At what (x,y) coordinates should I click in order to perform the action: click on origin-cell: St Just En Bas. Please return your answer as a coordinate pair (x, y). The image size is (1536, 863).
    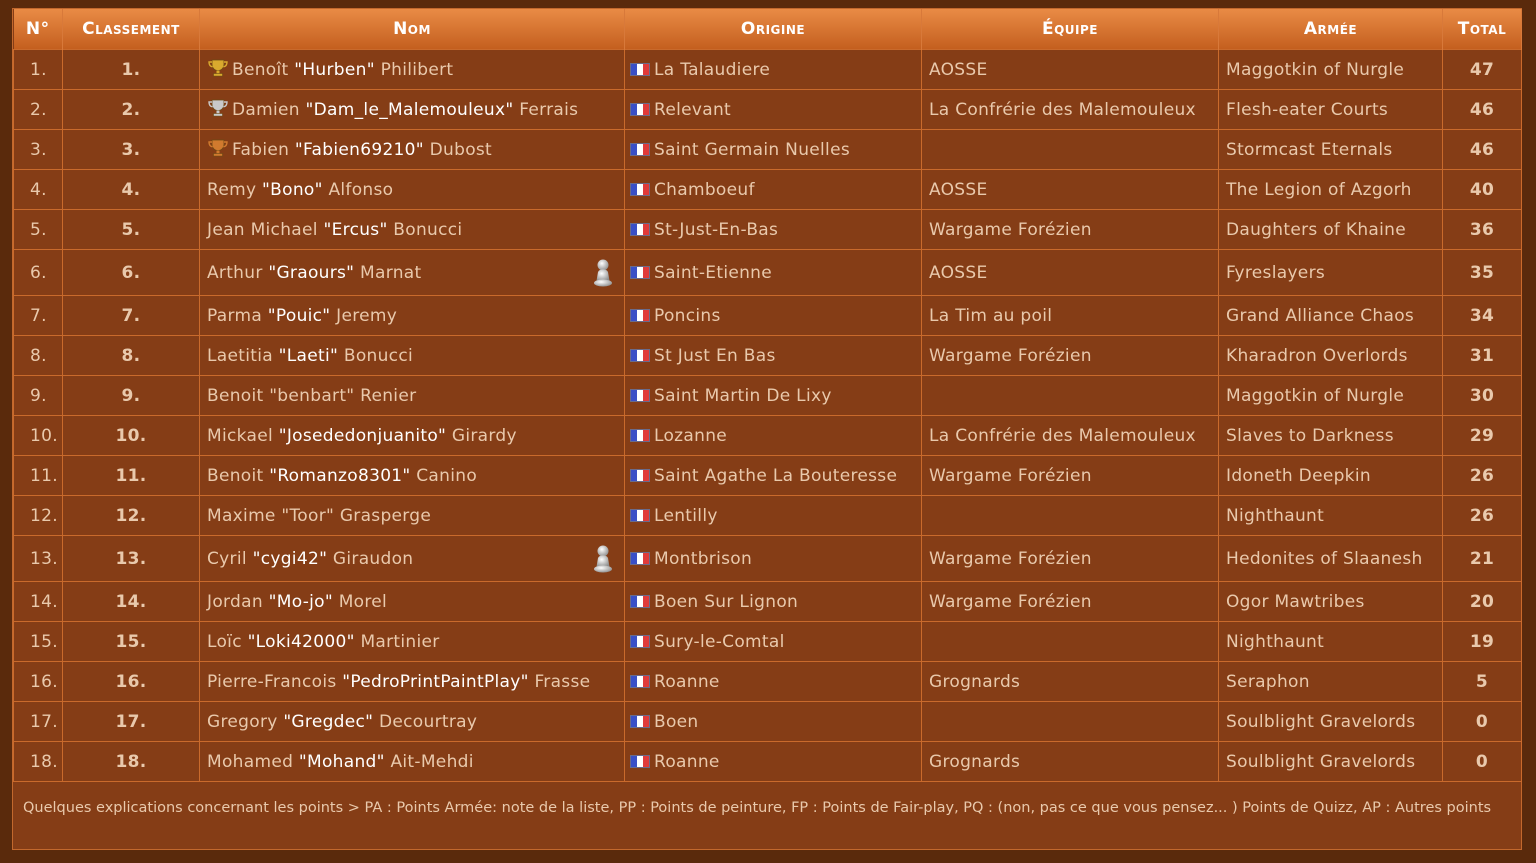
    Looking at the image, I should click on (773, 355).